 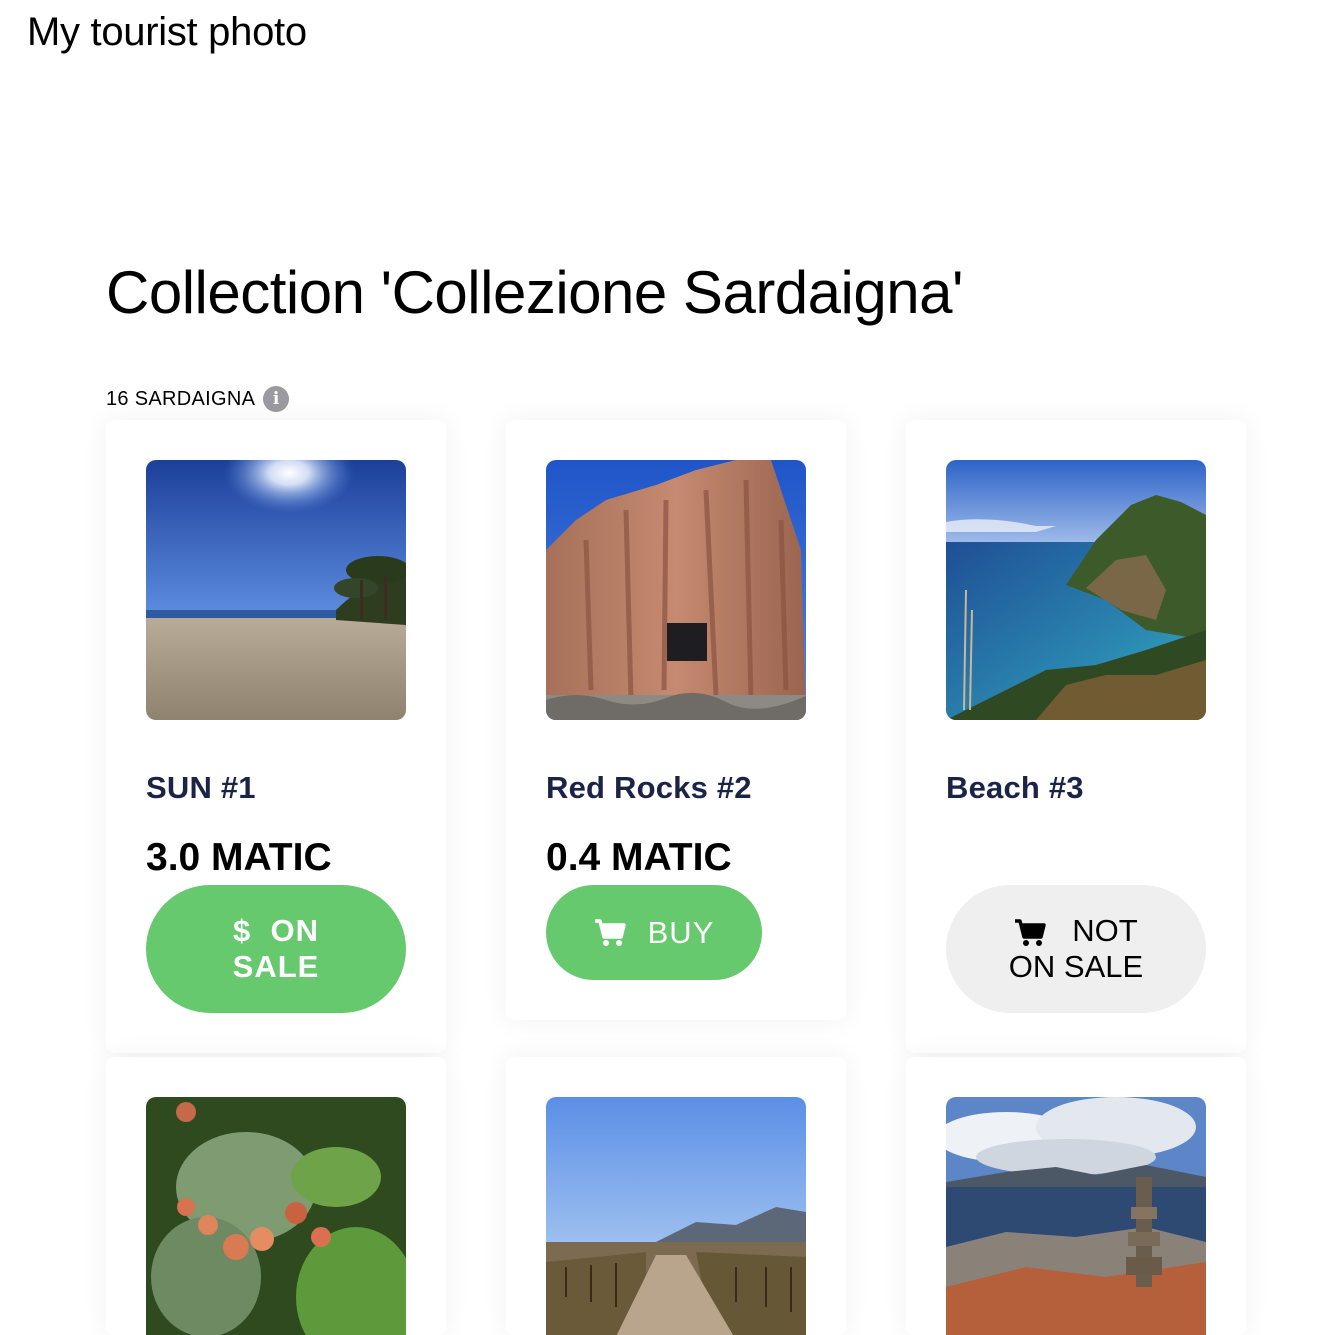 What do you see at coordinates (294, 930) in the screenshot?
I see `button-label-line1: ON` at bounding box center [294, 930].